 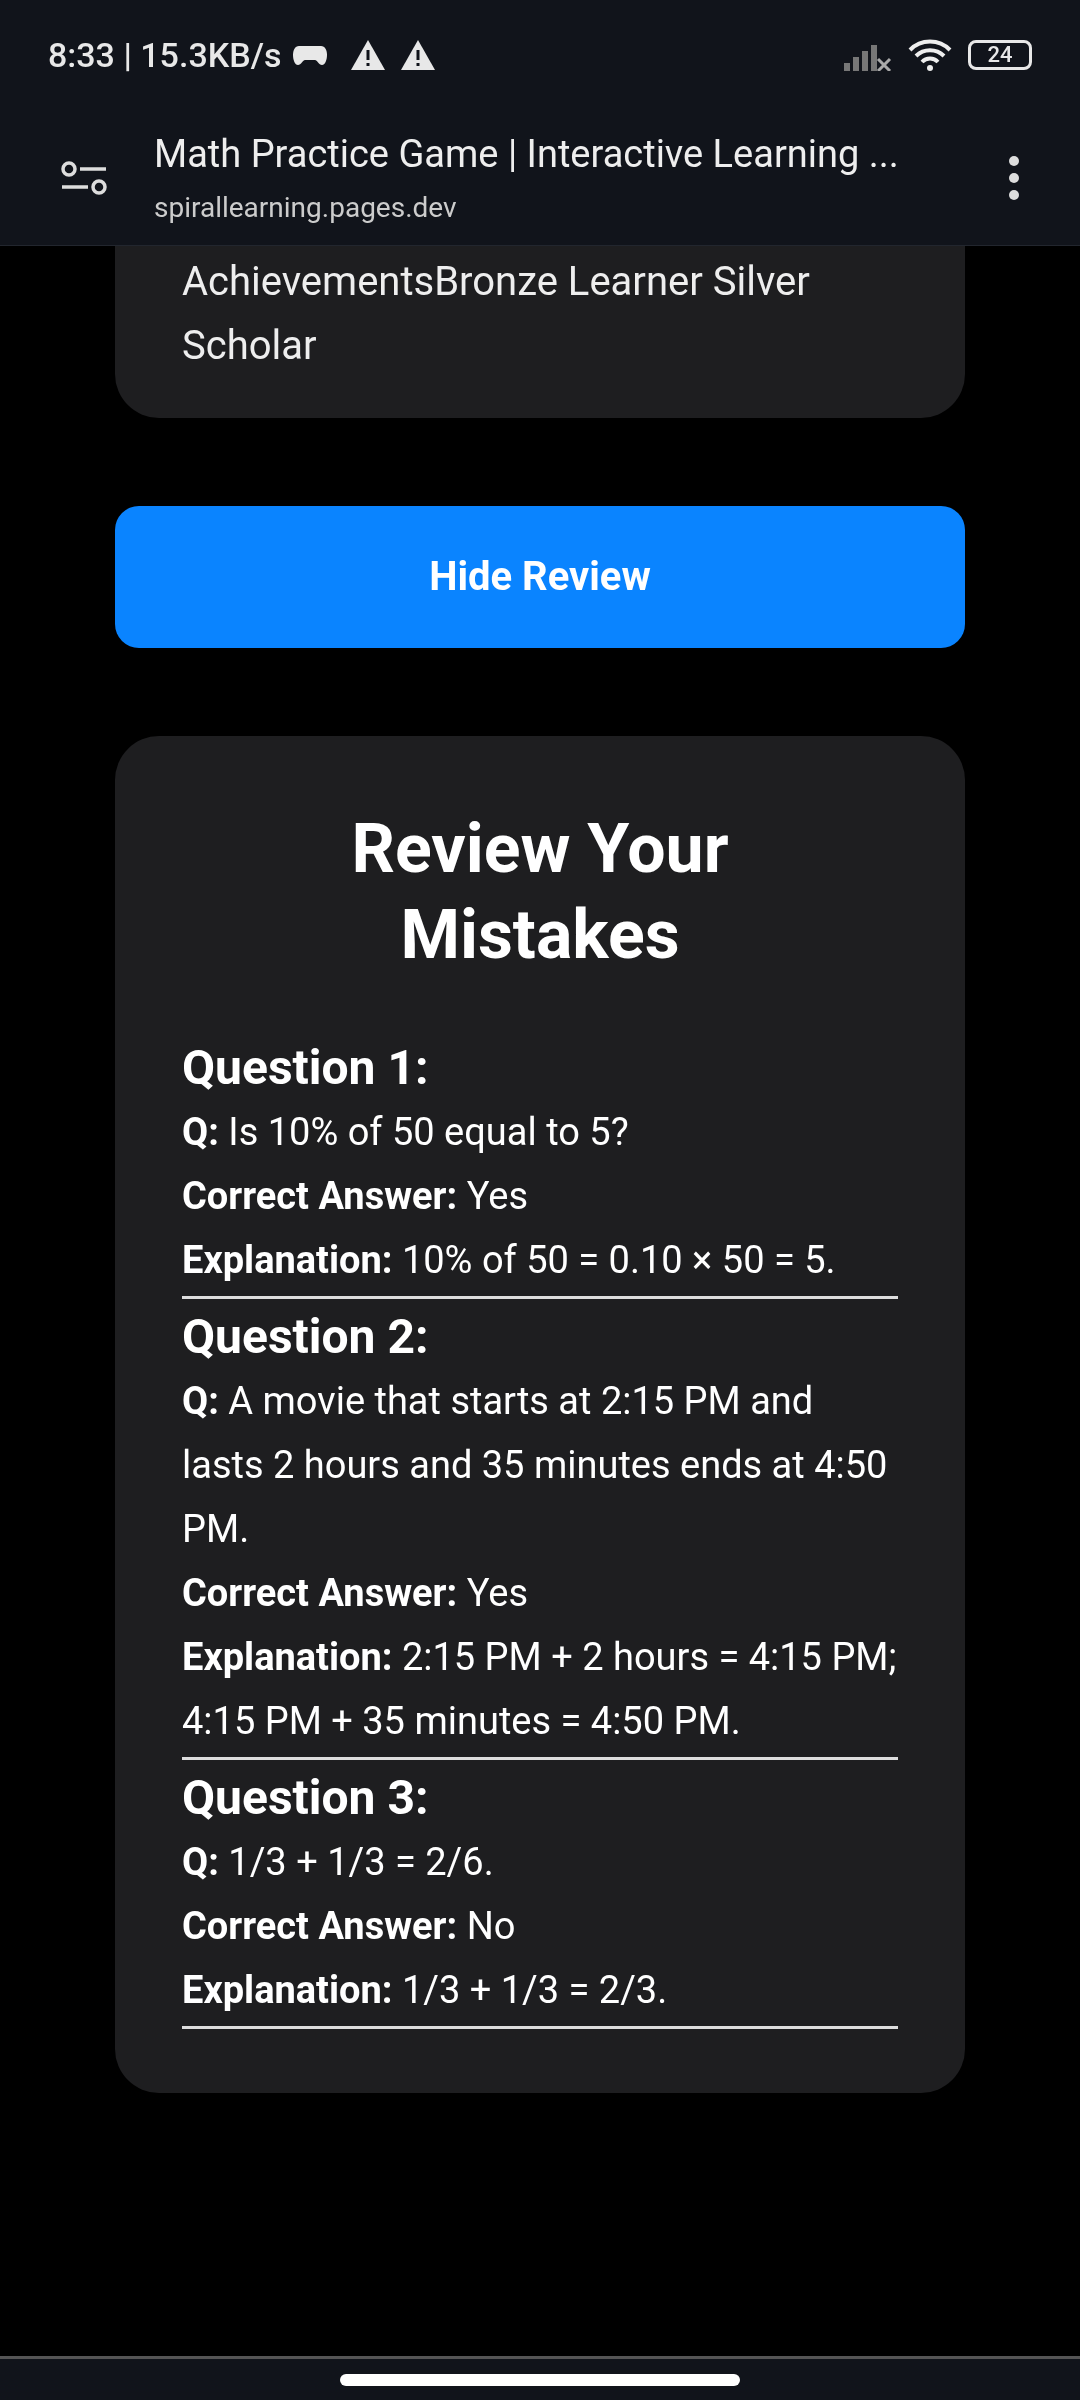 I want to click on hide-review-button: Hide Review, so click(x=540, y=577).